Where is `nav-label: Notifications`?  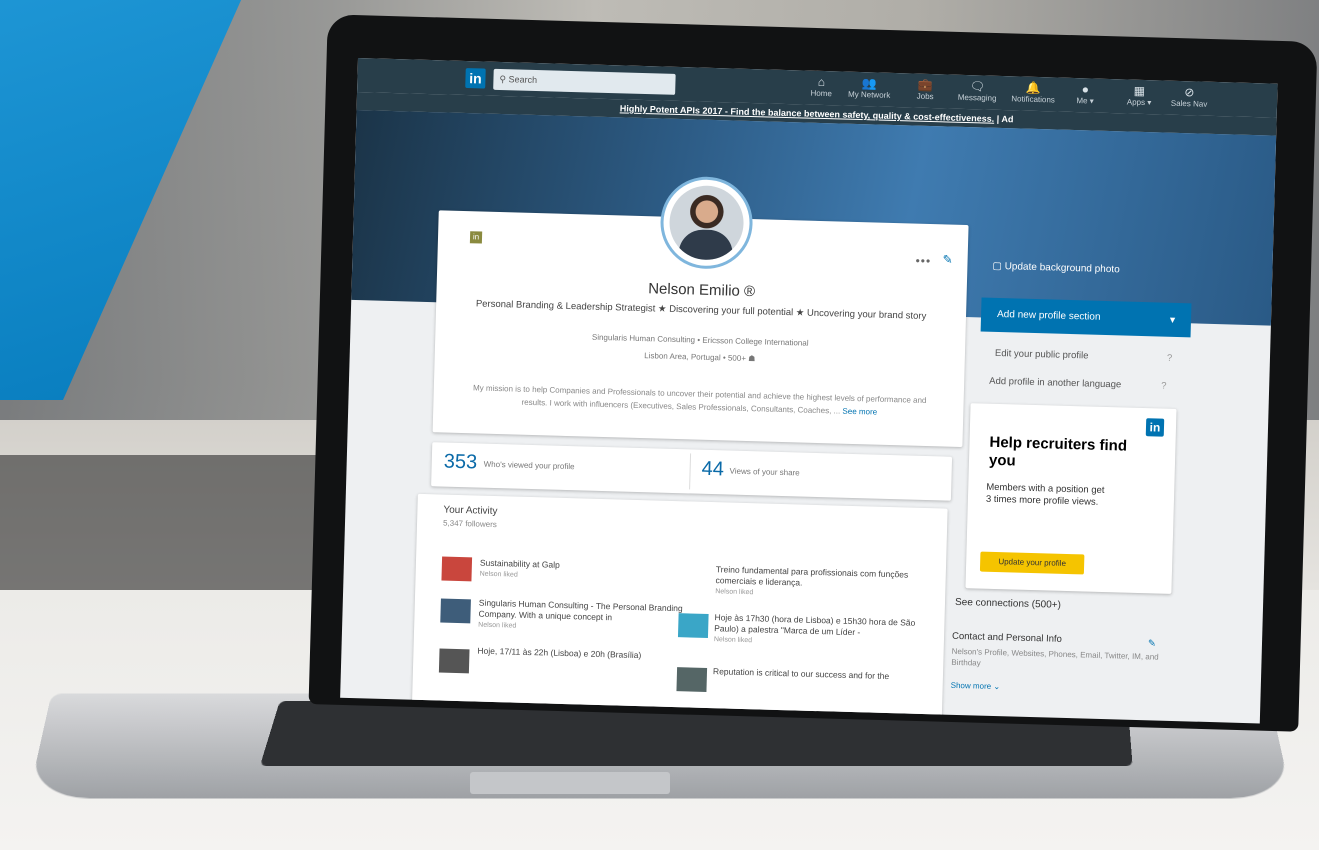 nav-label: Notifications is located at coordinates (1033, 99).